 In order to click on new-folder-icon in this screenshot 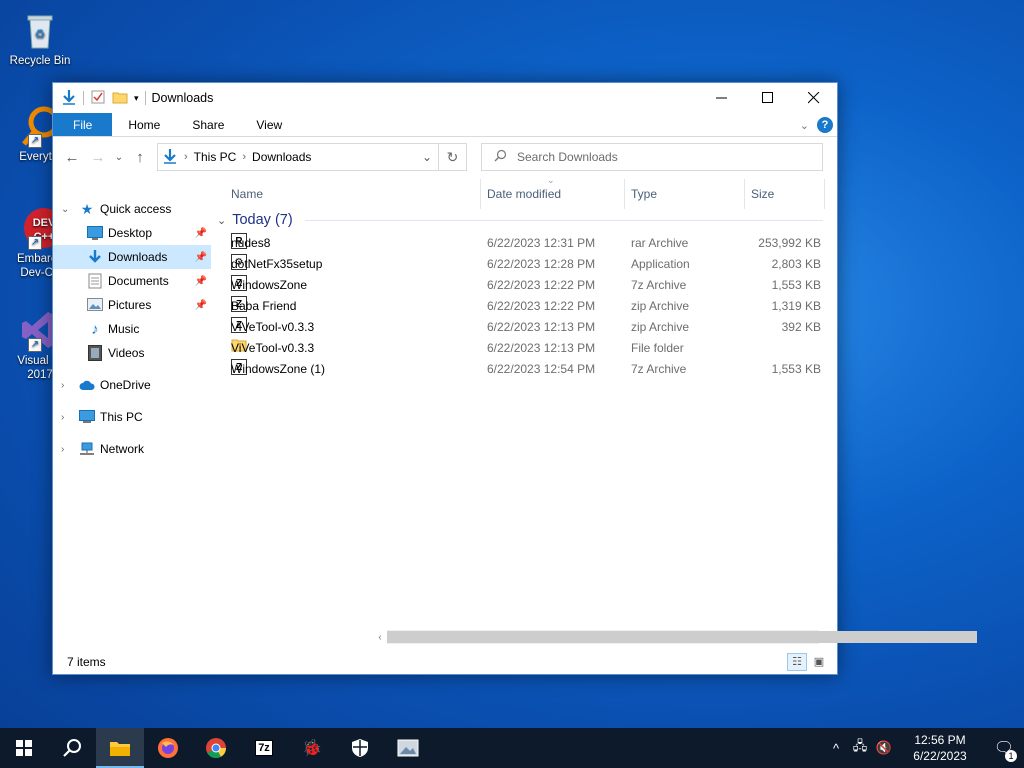, I will do `click(120, 98)`.